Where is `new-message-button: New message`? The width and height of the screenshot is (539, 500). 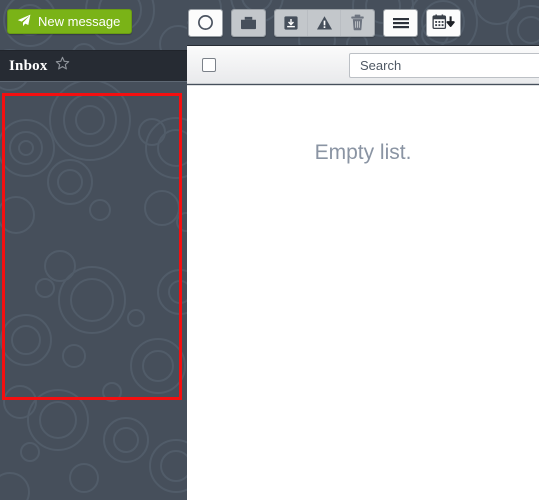
new-message-button: New message is located at coordinates (70, 21).